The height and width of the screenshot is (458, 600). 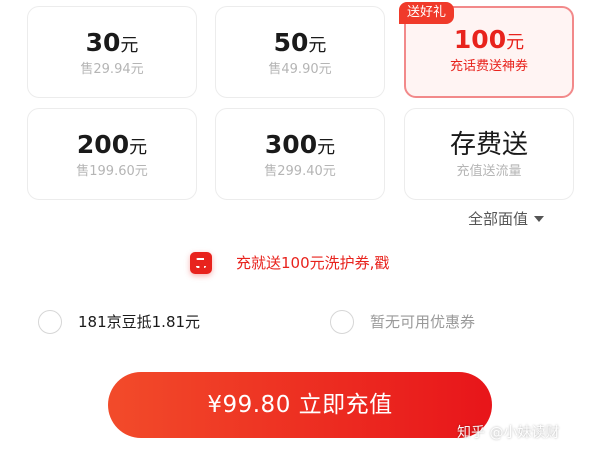 I want to click on recharge-now-button: ¥99.80 立即充值, so click(x=300, y=405).